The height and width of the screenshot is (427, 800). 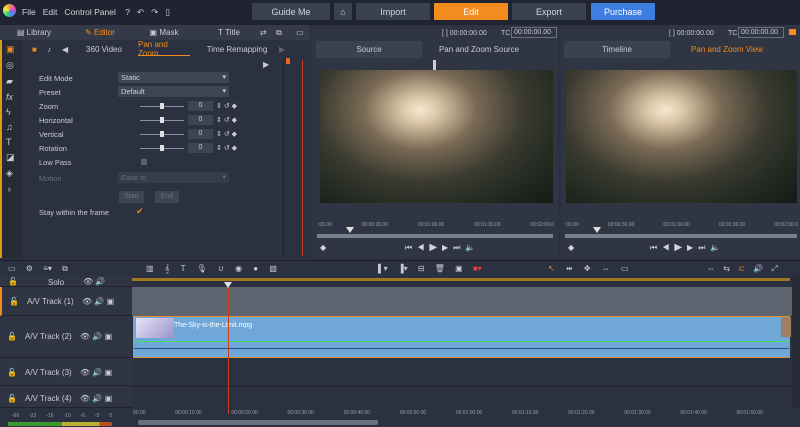 I want to click on tab-pan-and-zoom: Pan and Zoom, so click(x=164, y=49).